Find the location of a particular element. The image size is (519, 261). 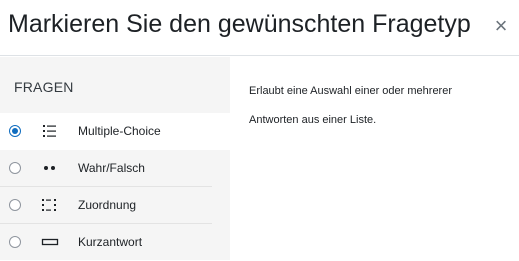

option-multiple-choice: Multiple-Choice is located at coordinates (115, 131).